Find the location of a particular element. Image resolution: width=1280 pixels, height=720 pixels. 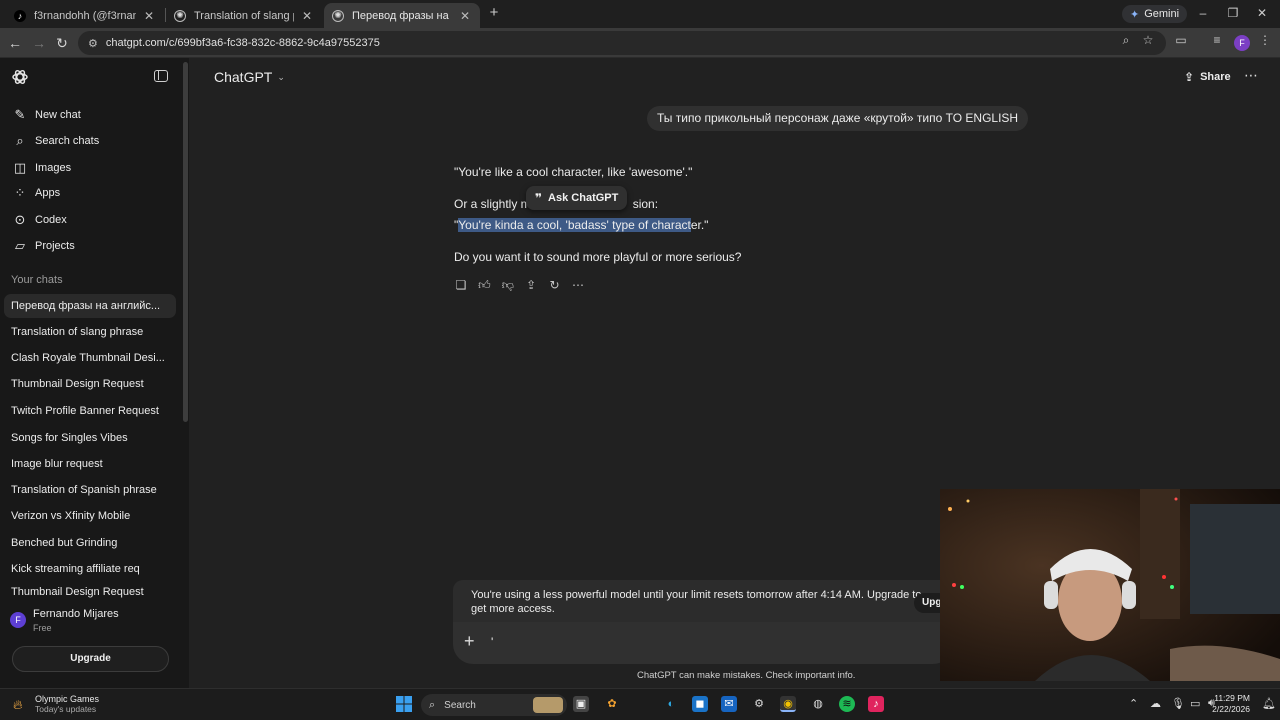

openai-logo-icon is located at coordinates (20, 77).